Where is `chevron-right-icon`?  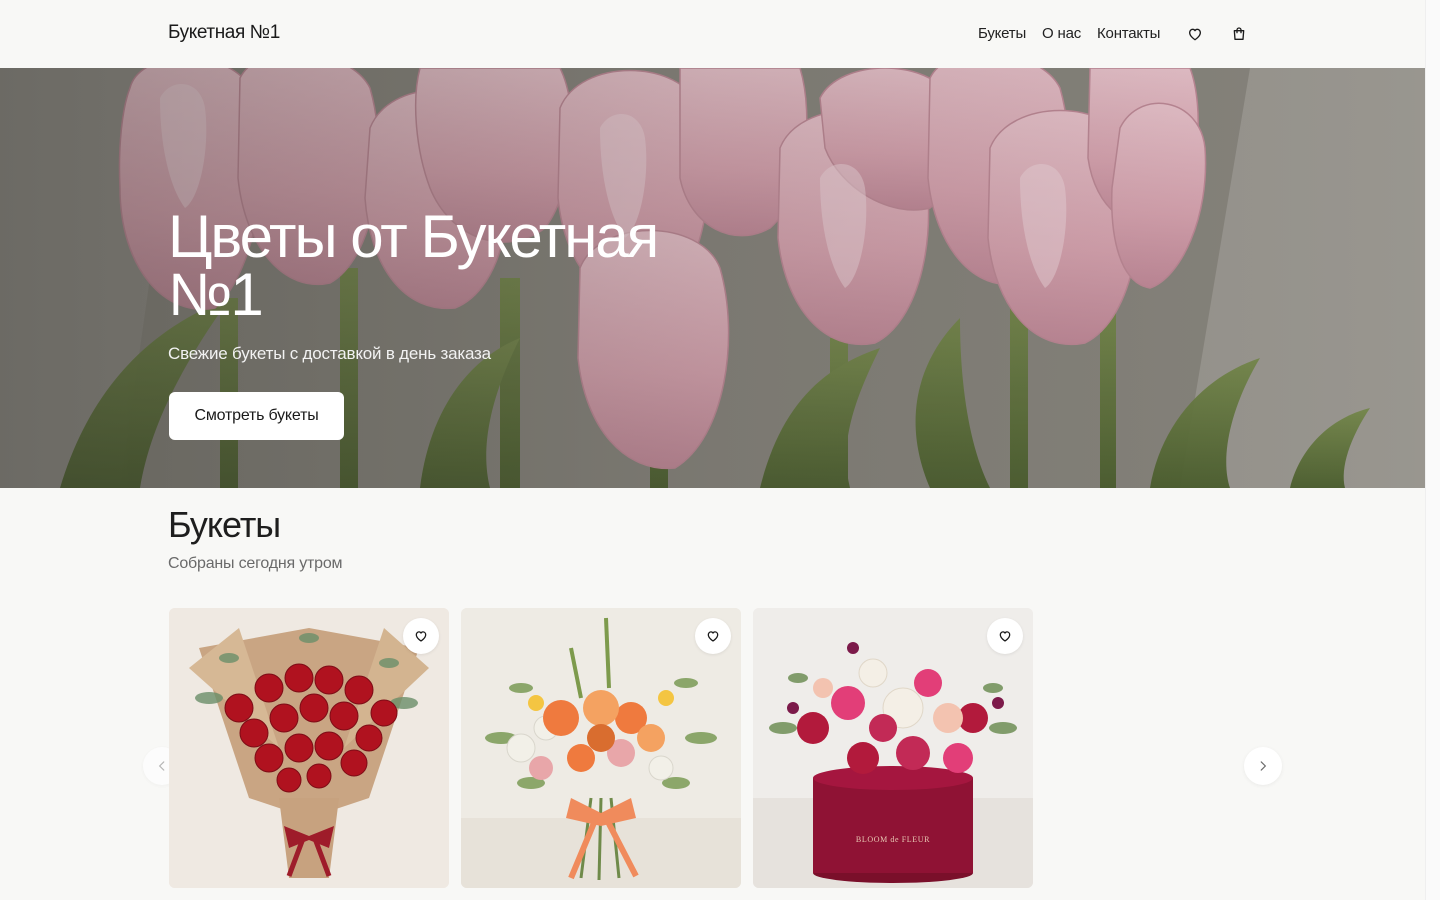
chevron-right-icon is located at coordinates (1263, 766).